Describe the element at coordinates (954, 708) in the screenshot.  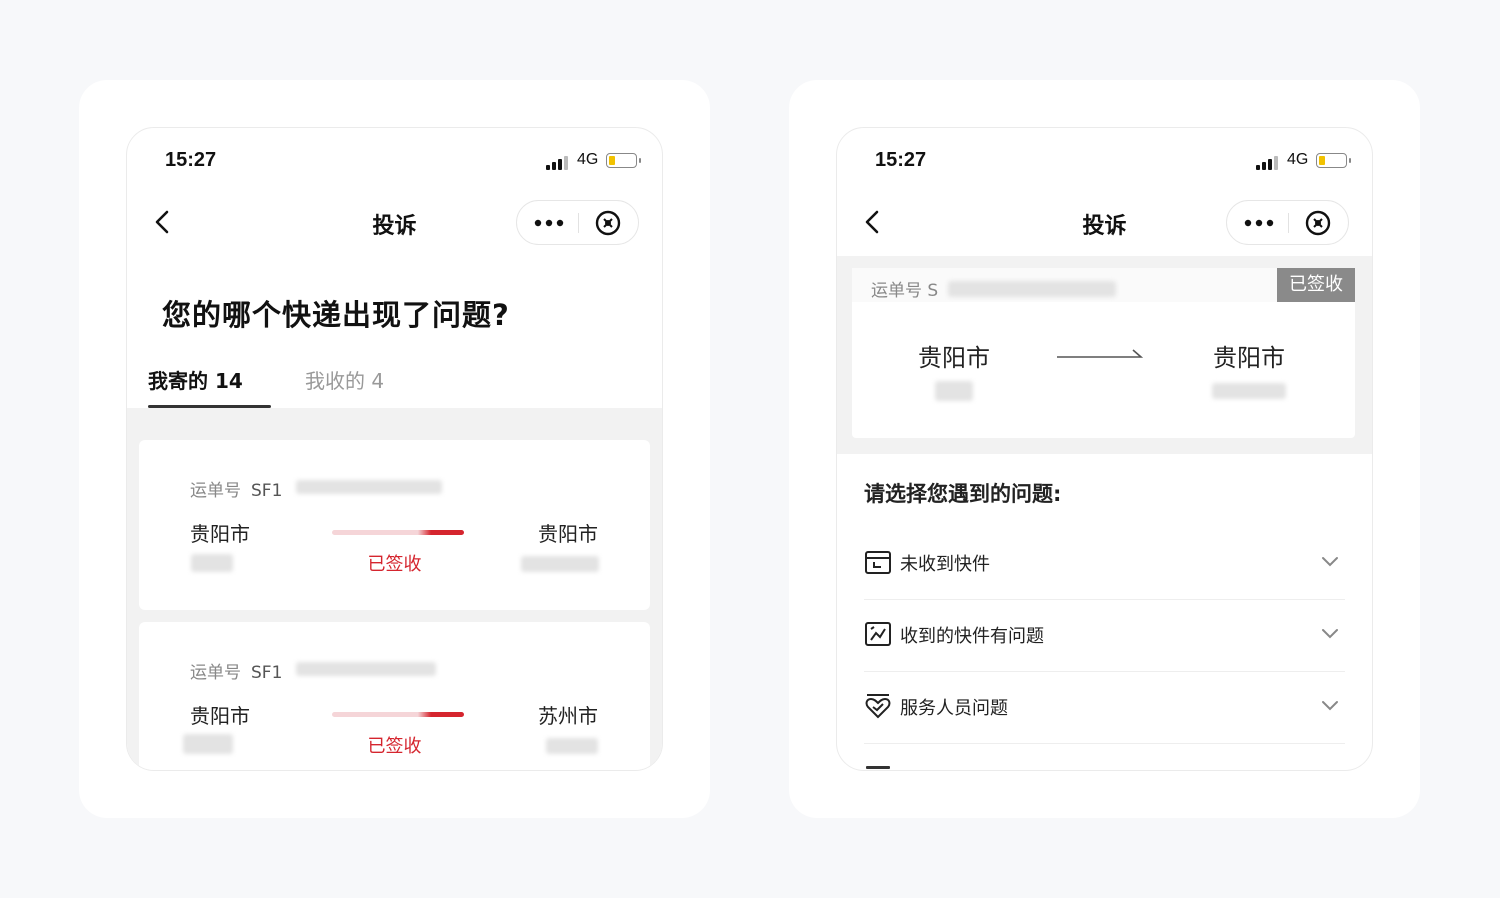
I see `issue-label: 服务人员问题` at that location.